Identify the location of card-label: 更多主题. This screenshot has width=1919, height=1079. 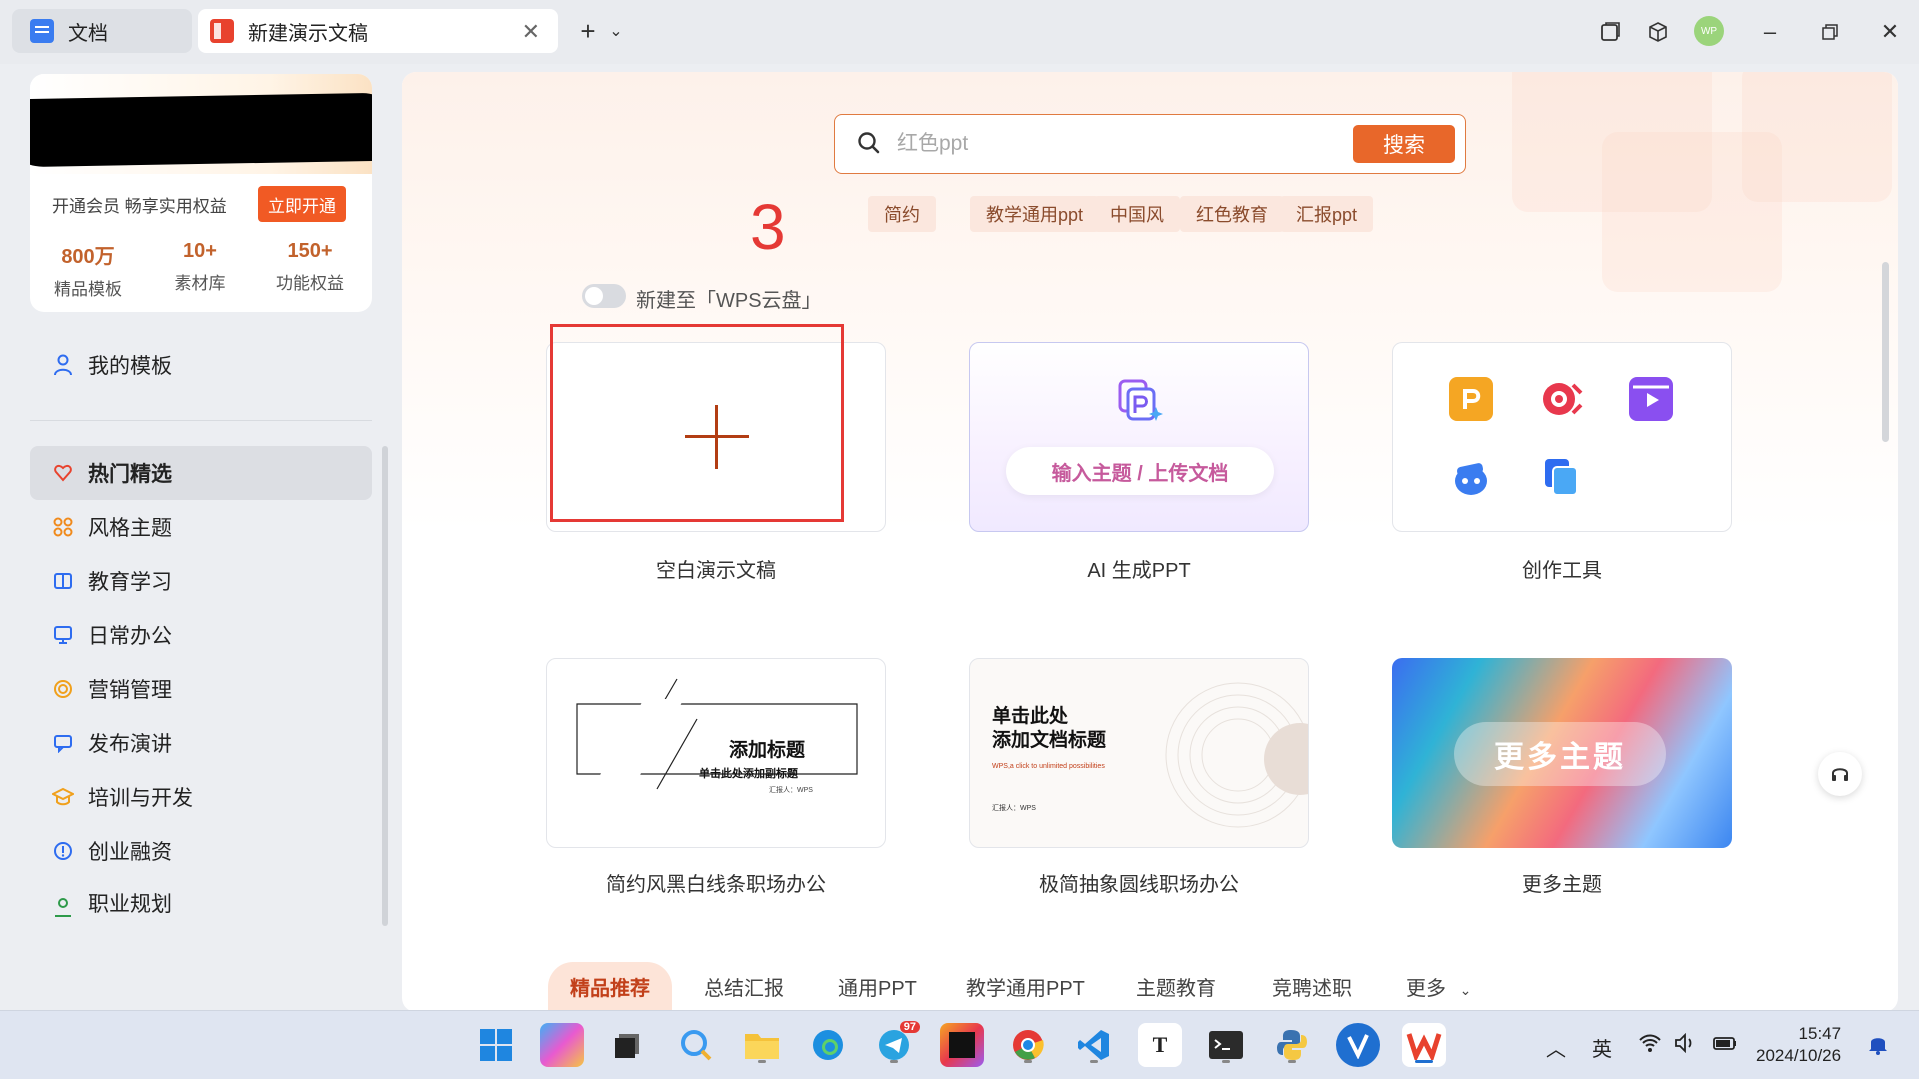
(1562, 885).